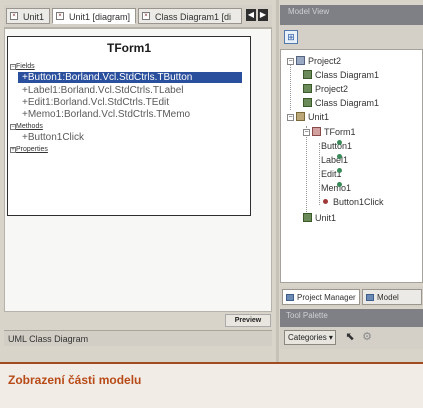 The image size is (423, 408). I want to click on pointer-icon: ⬉, so click(350, 337).